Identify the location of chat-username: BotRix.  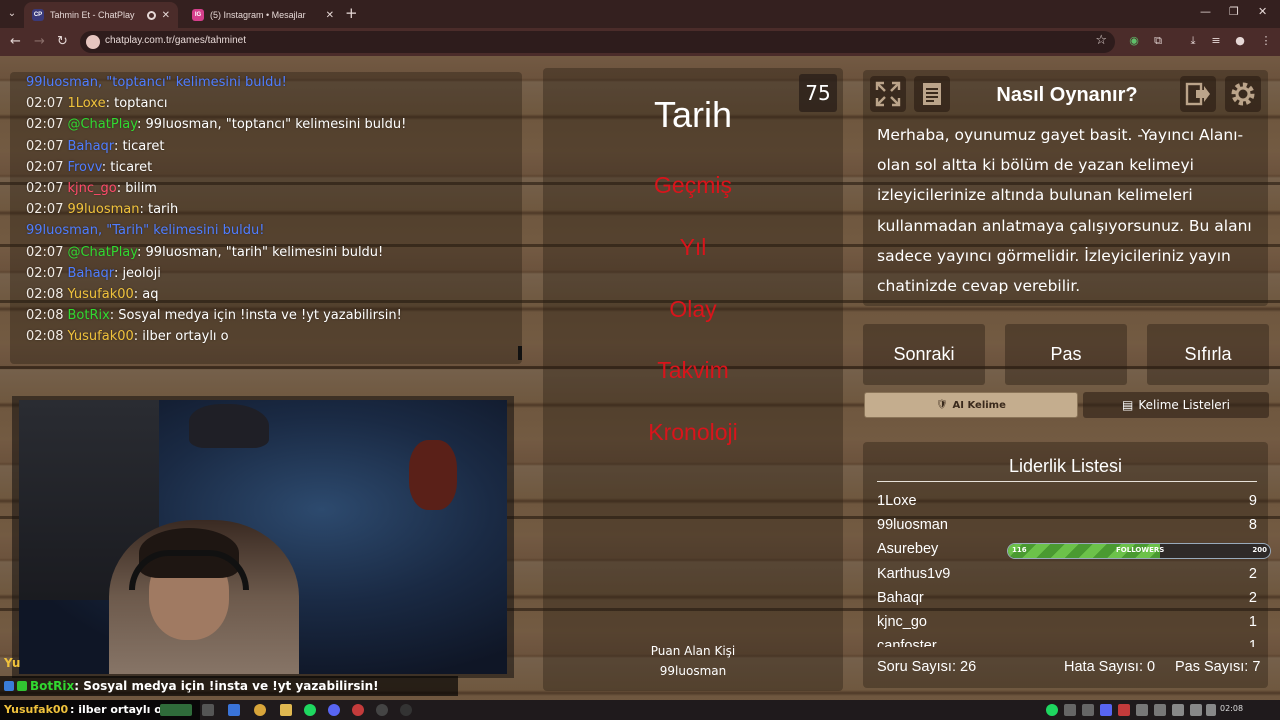
(88, 315).